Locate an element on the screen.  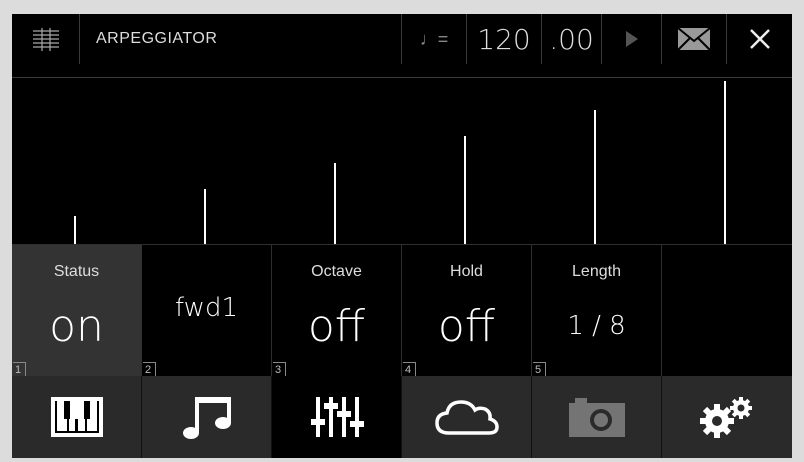
param-length: Length 1 / 8 5 is located at coordinates (597, 310).